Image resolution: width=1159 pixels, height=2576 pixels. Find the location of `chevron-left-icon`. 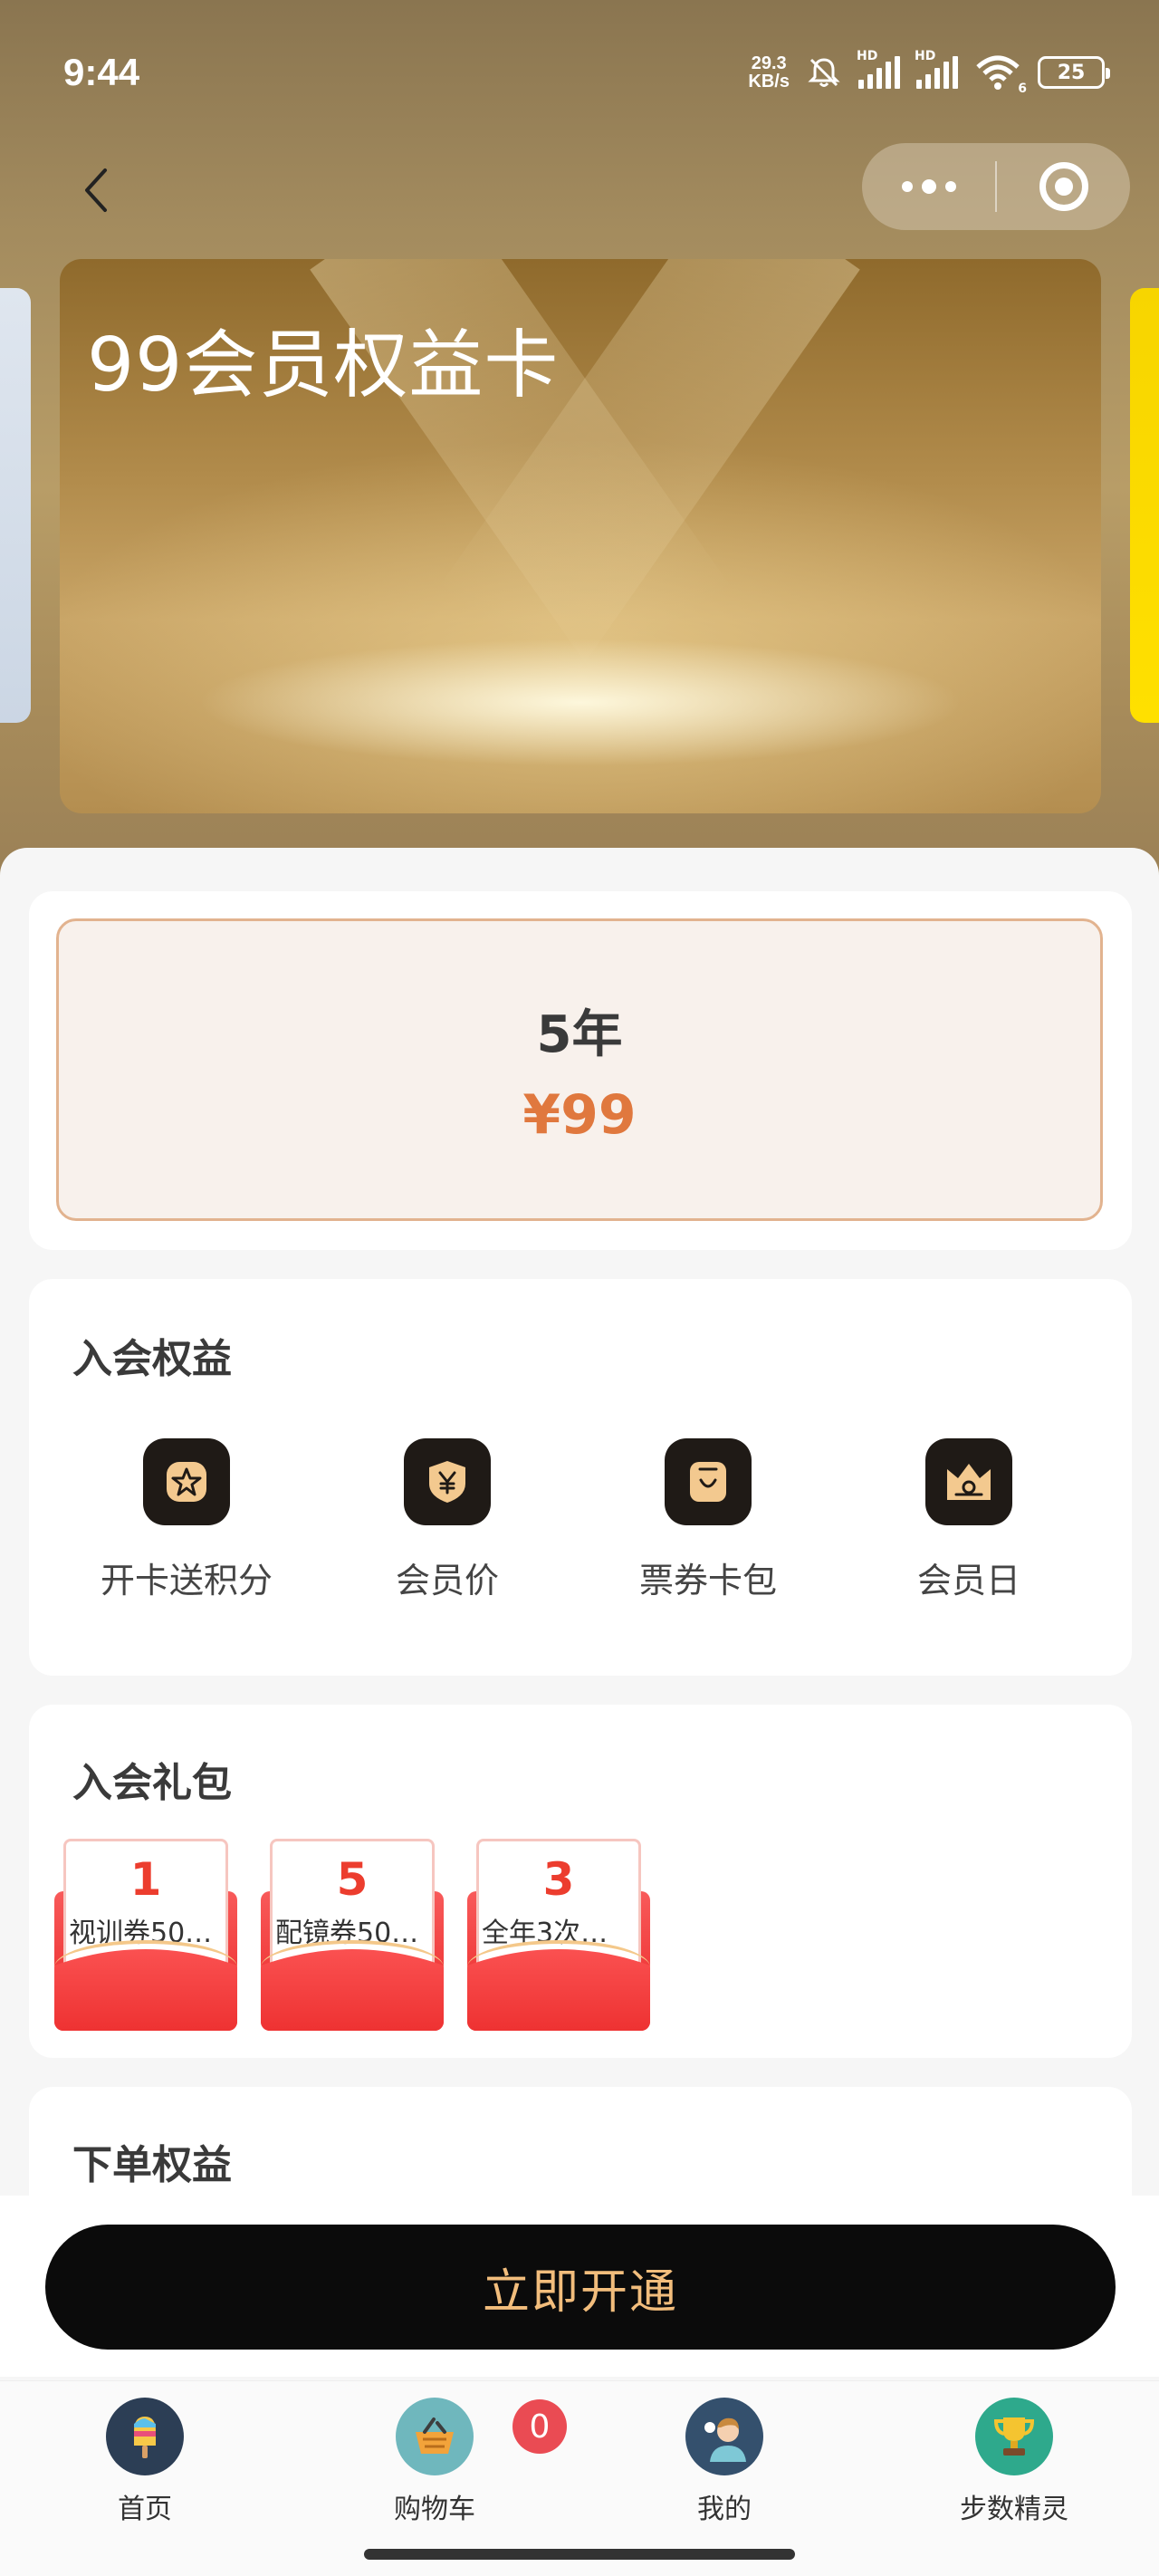

chevron-left-icon is located at coordinates (96, 190).